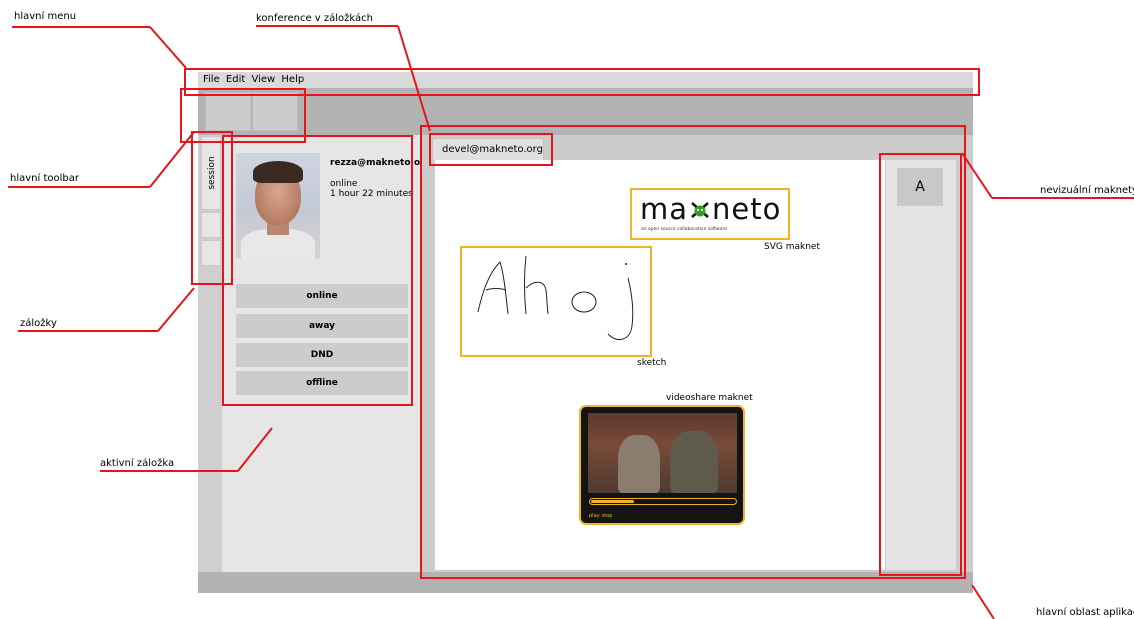 The height and width of the screenshot is (619, 1134). What do you see at coordinates (44, 178) in the screenshot?
I see `annotation-main-toolbar: hlavní toolbar` at bounding box center [44, 178].